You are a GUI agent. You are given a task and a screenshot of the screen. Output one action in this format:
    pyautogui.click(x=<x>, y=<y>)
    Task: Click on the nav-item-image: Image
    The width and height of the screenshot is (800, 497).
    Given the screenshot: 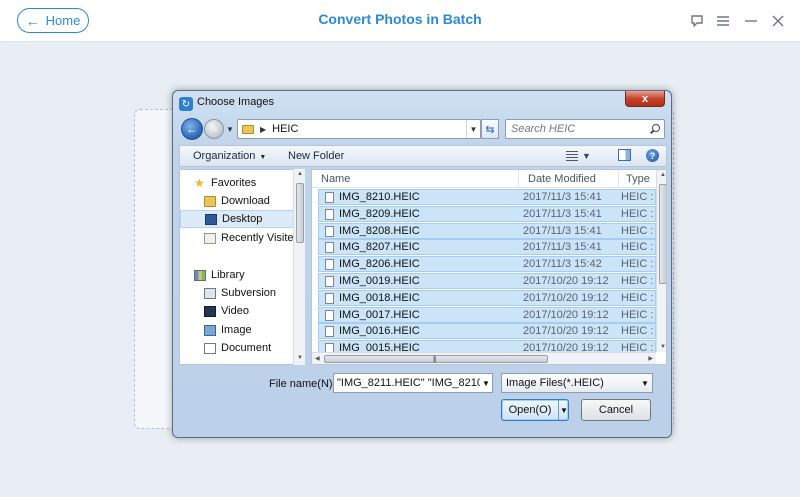 What is the action you would take?
    pyautogui.click(x=254, y=330)
    